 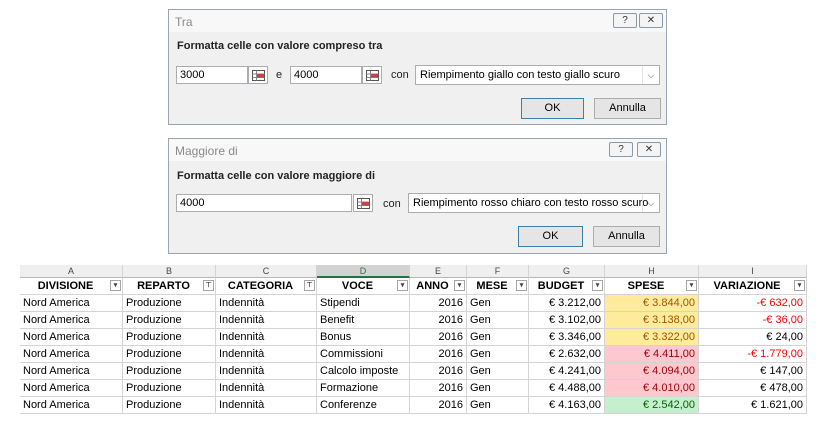 What do you see at coordinates (363, 354) in the screenshot?
I see `table-cell: Commissioni` at bounding box center [363, 354].